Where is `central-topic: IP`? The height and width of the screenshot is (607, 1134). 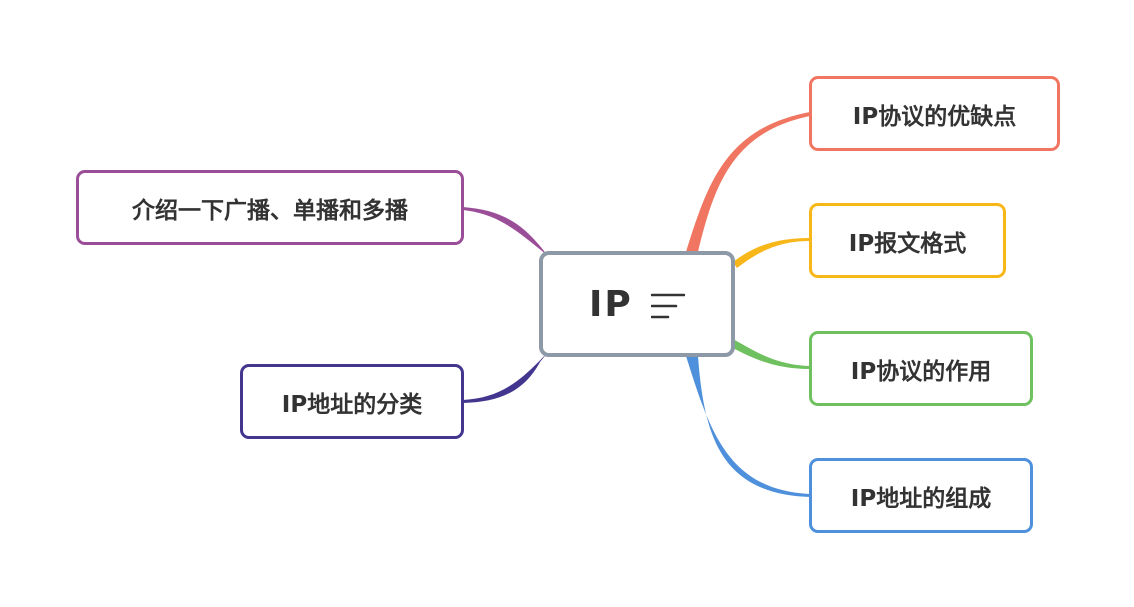 central-topic: IP is located at coordinates (637, 304).